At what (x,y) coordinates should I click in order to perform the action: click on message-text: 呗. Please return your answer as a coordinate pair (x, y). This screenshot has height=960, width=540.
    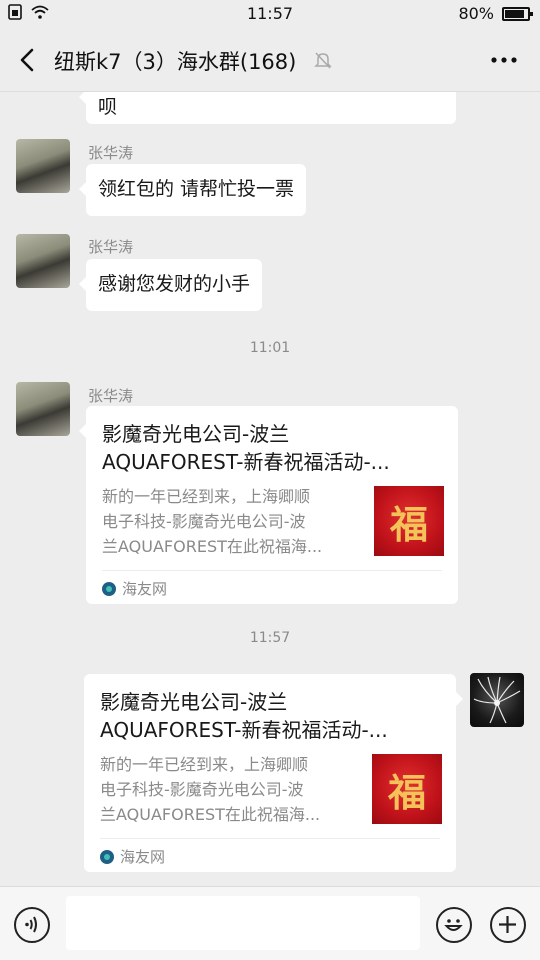
    Looking at the image, I should click on (108, 107).